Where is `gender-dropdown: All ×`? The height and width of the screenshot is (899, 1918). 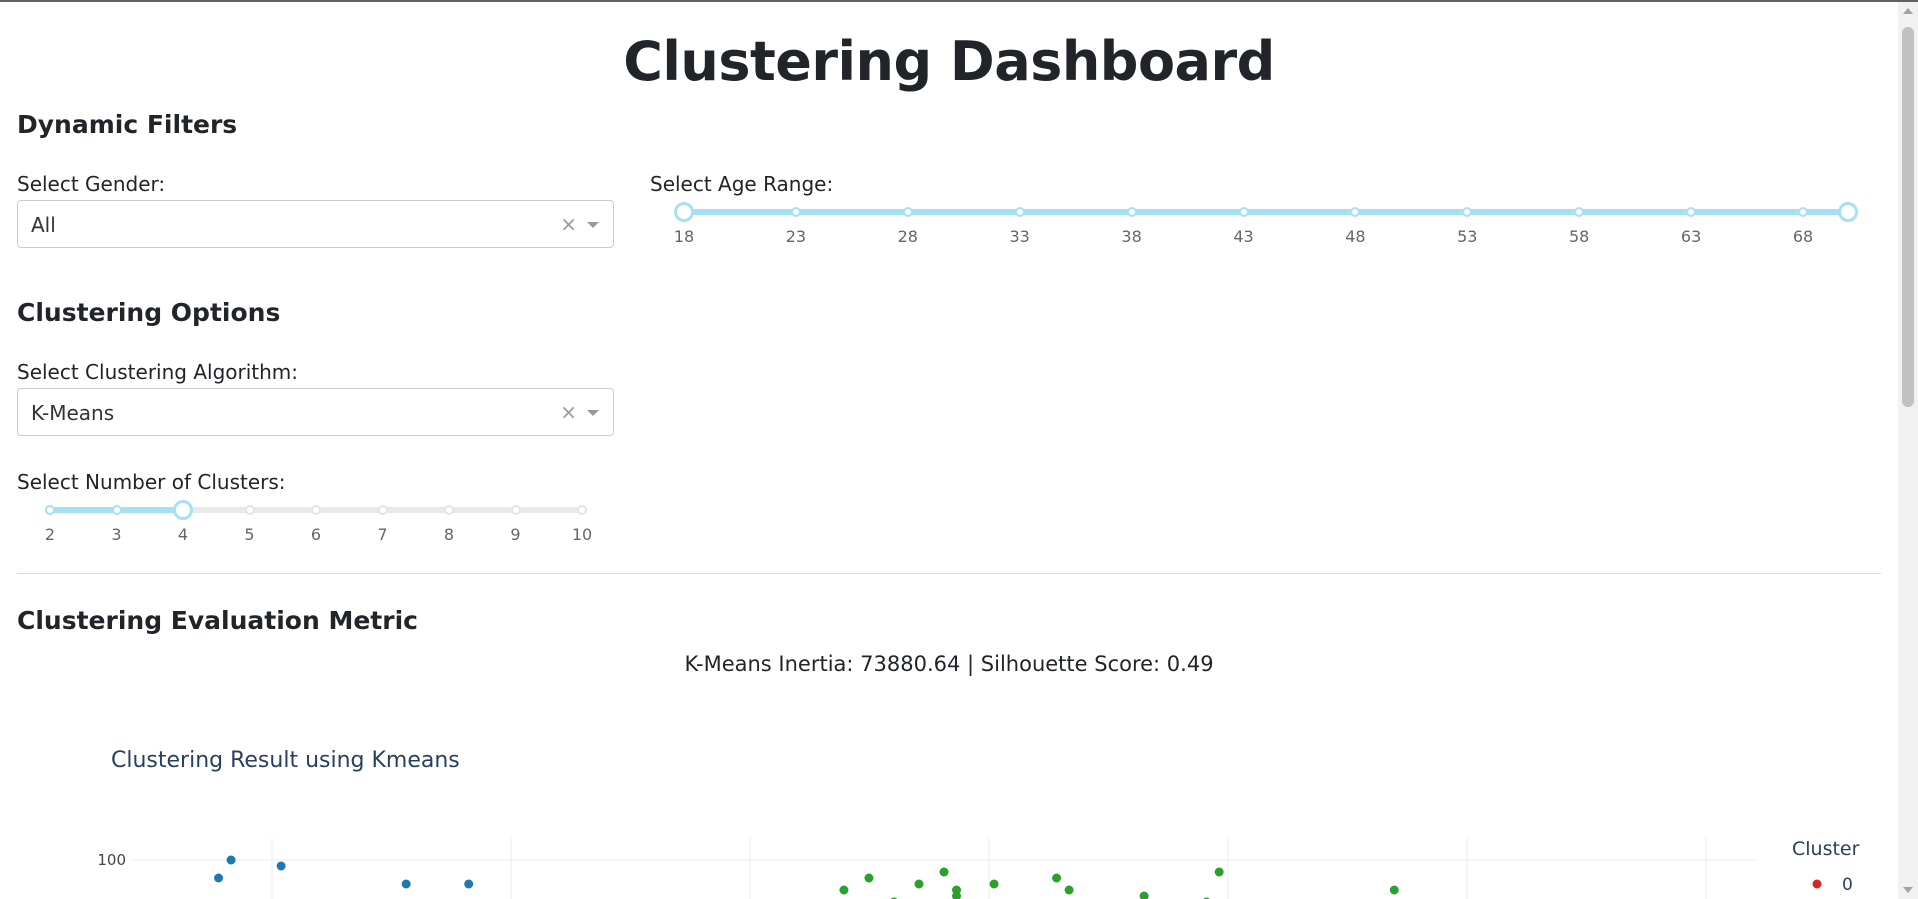 gender-dropdown: All × is located at coordinates (315, 224).